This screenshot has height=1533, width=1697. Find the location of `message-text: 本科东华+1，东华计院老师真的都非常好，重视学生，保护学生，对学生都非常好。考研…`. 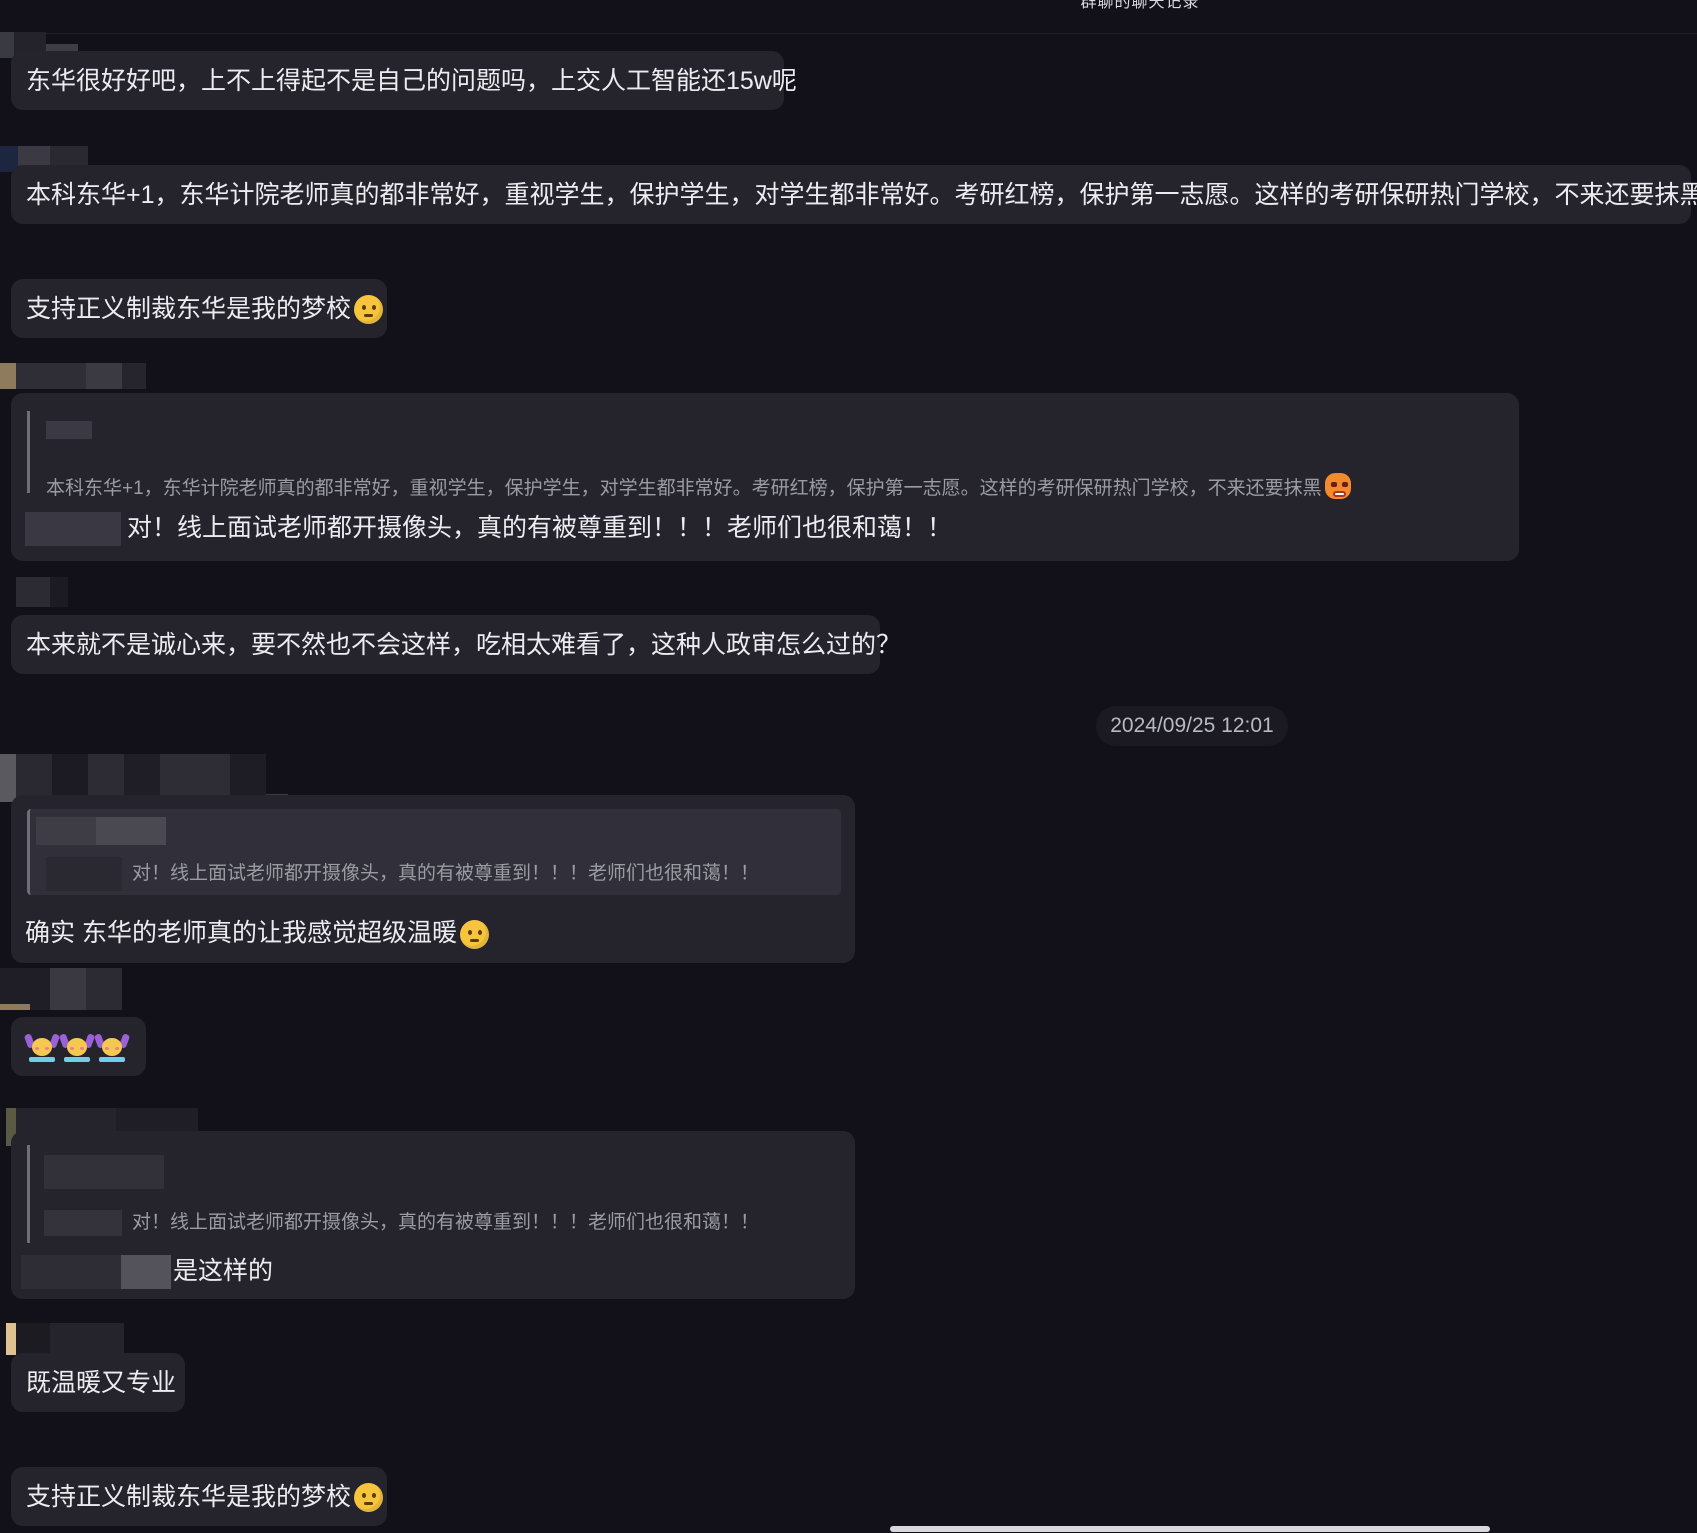

message-text: 本科东华+1，东华计院老师真的都非常好，重视学生，保护学生，对学生都非常好。考研… is located at coordinates (861, 194).